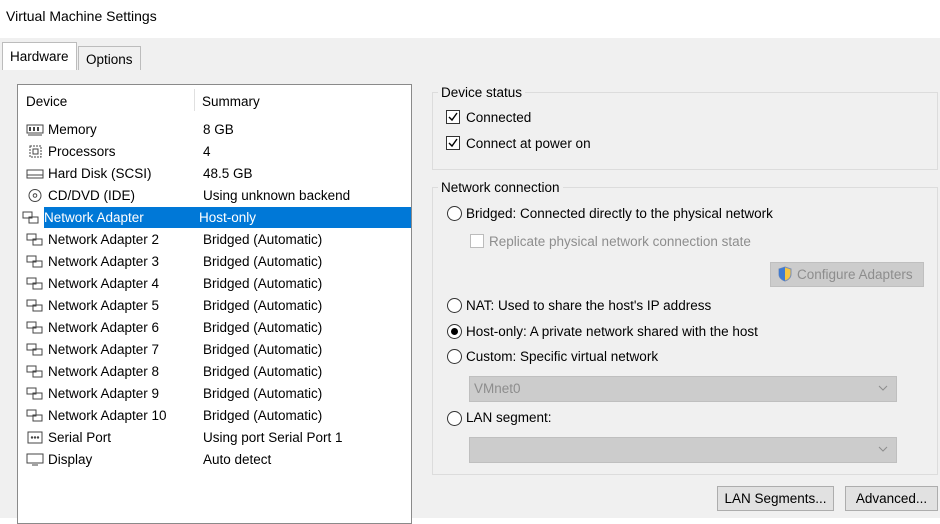  Describe the element at coordinates (454, 305) in the screenshot. I see `nat-radio` at that location.